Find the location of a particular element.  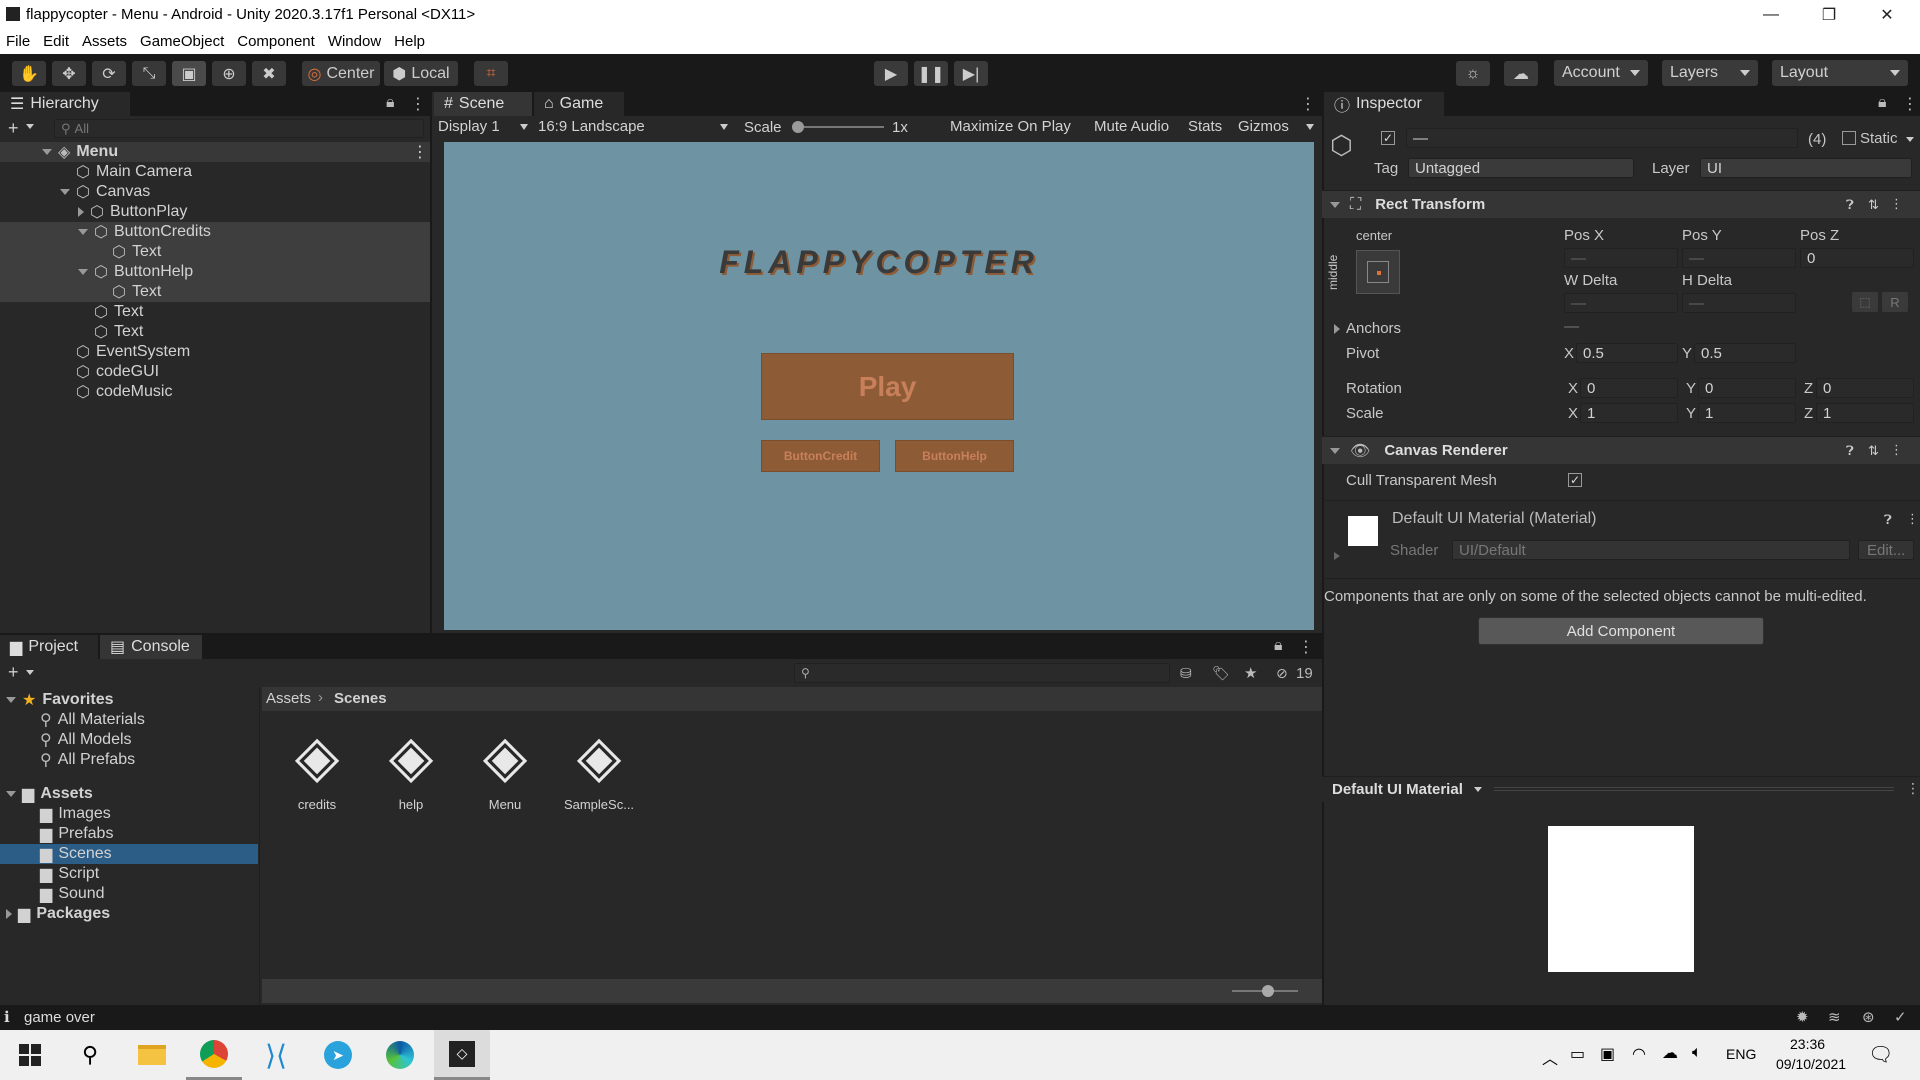

hierarchy-row: ⬡ ButtonCredits is located at coordinates (215, 232).